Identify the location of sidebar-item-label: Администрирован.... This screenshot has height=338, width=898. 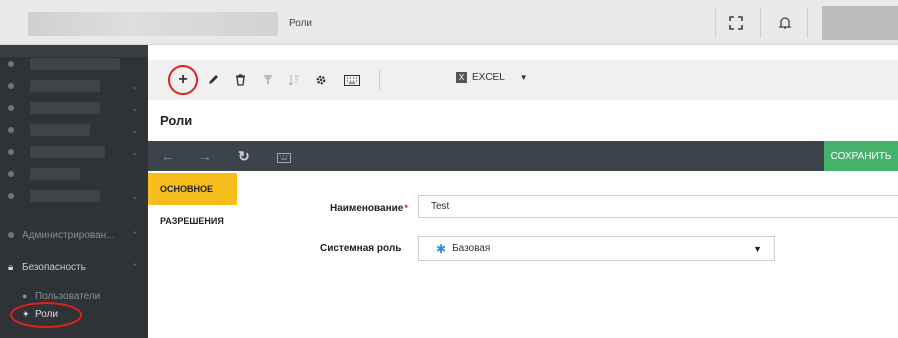
(68, 235).